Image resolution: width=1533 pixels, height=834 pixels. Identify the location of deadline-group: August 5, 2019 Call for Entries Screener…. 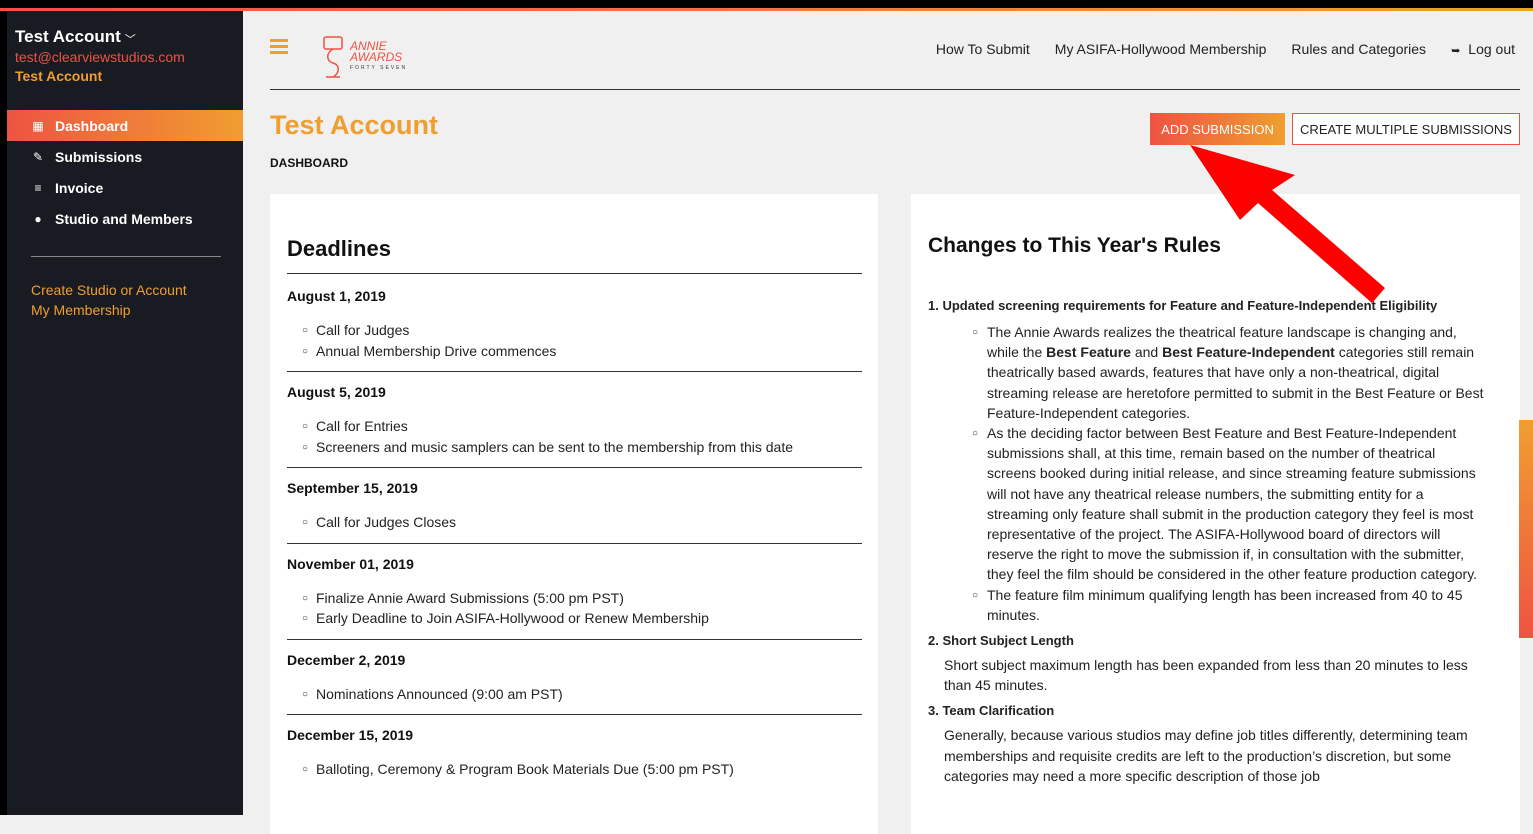
(574, 426).